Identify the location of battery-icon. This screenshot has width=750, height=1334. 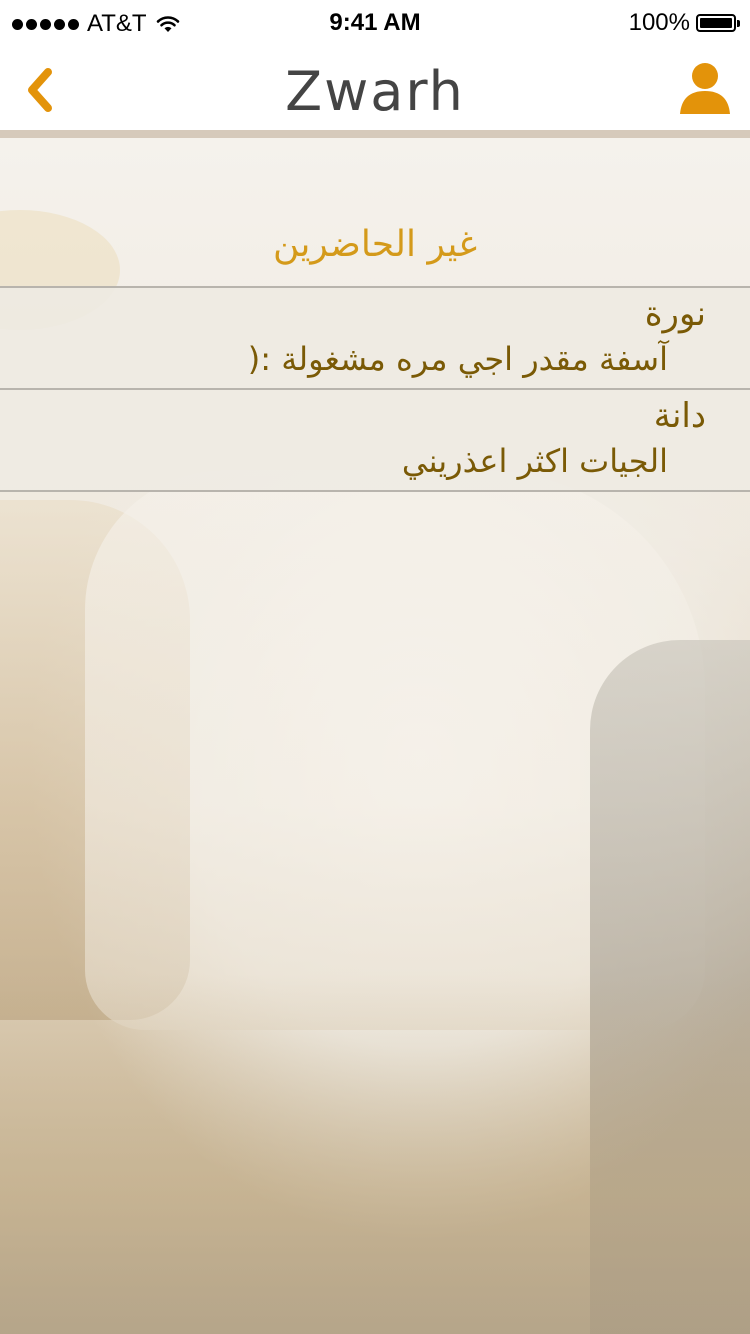
(718, 23).